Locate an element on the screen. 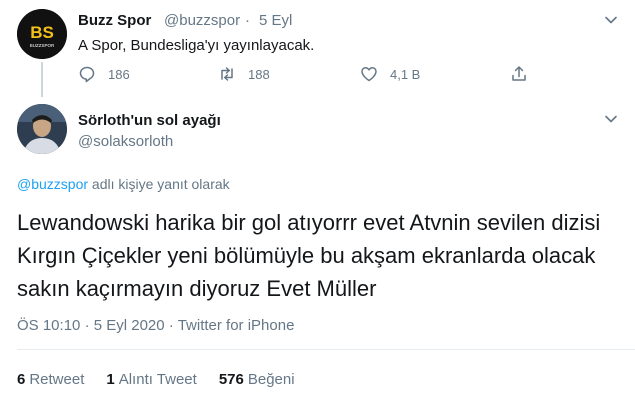  svg-text: BS is located at coordinates (42, 32).